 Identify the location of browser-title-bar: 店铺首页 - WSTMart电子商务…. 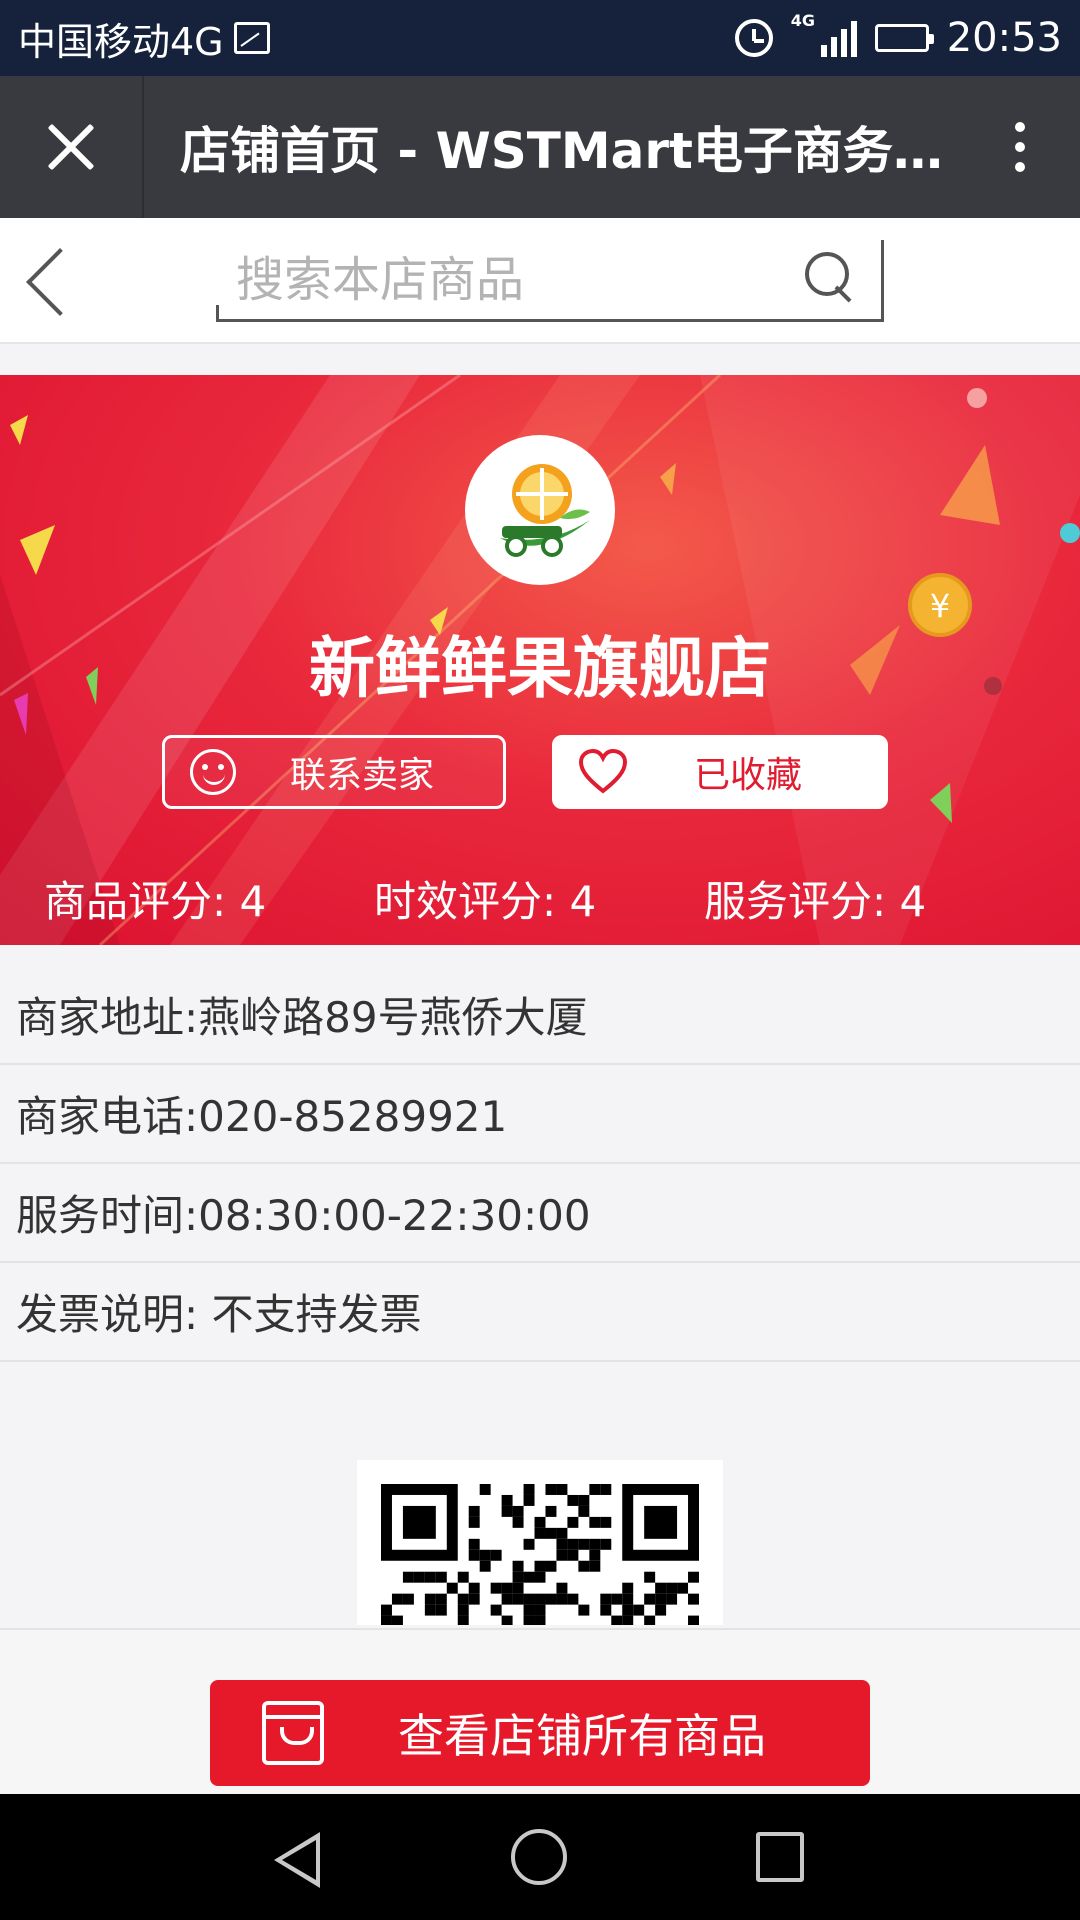
(540, 147).